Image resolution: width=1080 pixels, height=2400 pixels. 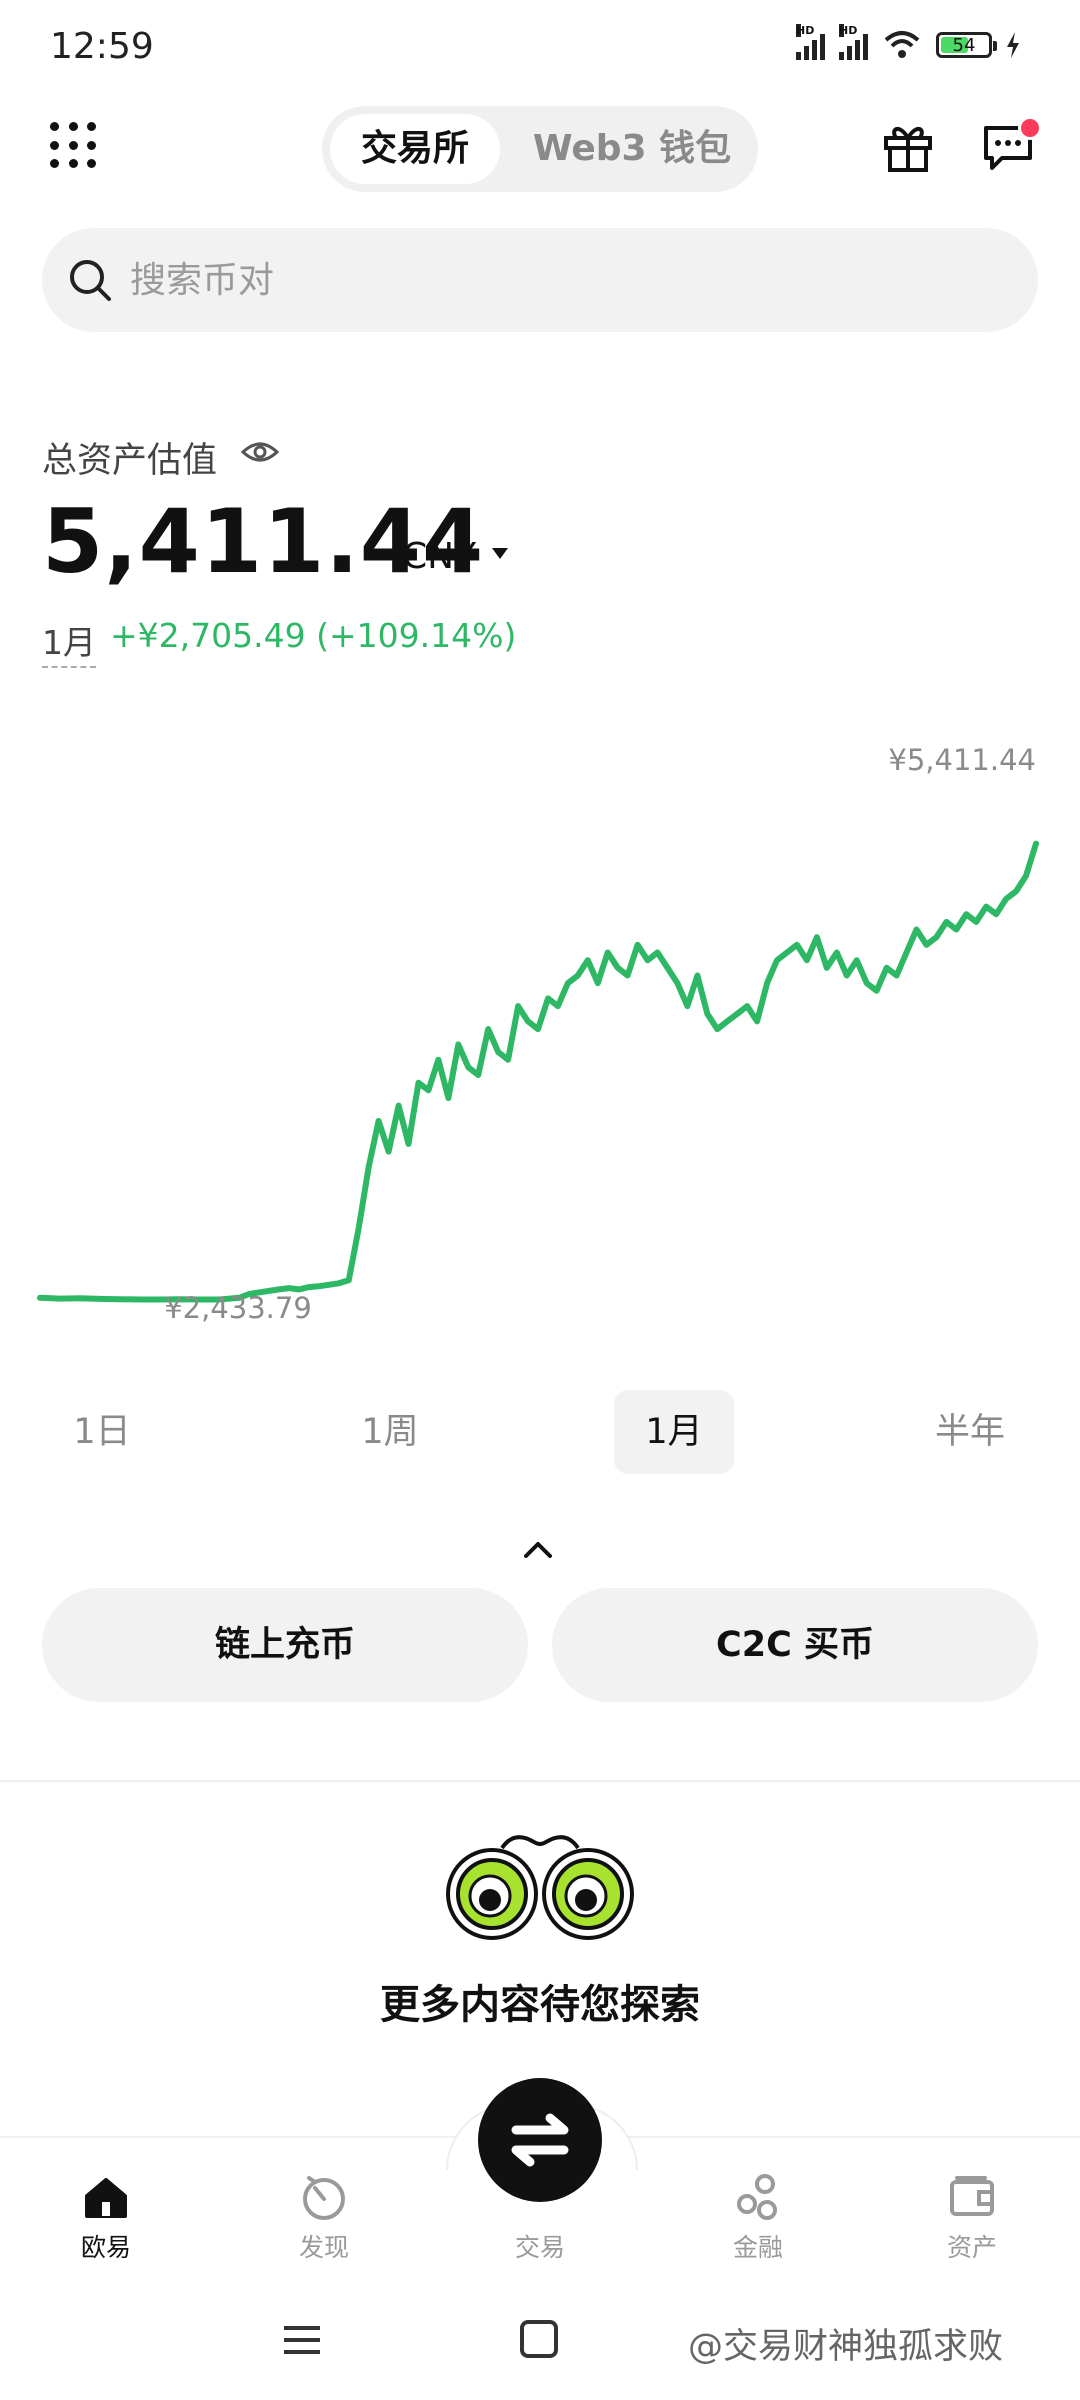 I want to click on nav-home-label: 欧易, so click(x=105, y=2247).